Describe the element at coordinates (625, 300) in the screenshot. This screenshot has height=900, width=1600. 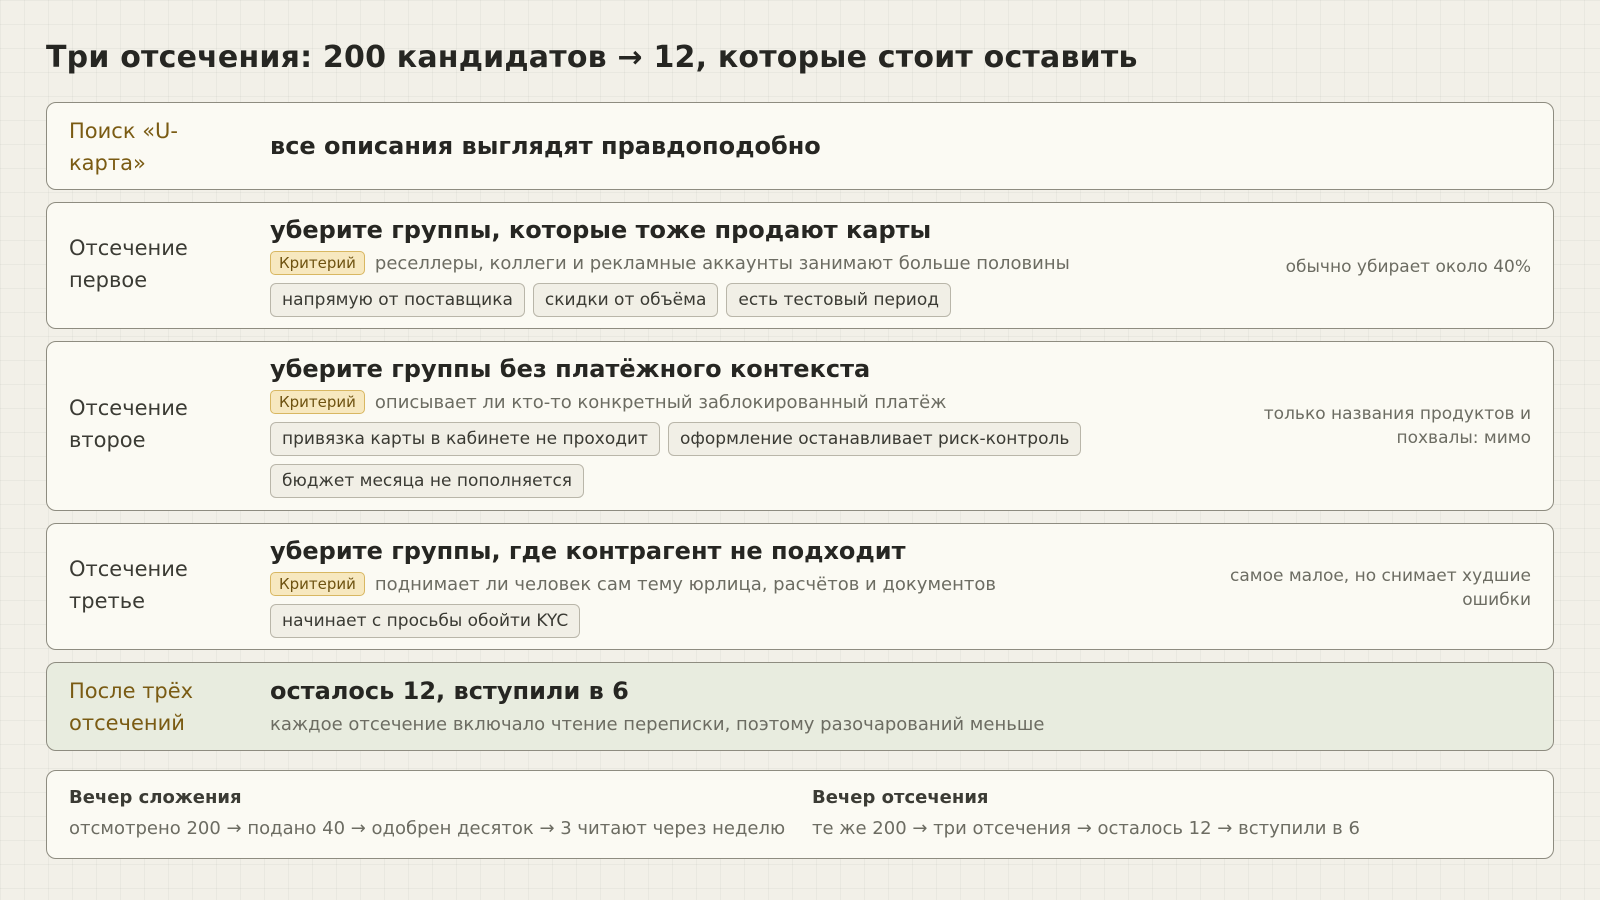
I see `tag: скидки от объёма` at that location.